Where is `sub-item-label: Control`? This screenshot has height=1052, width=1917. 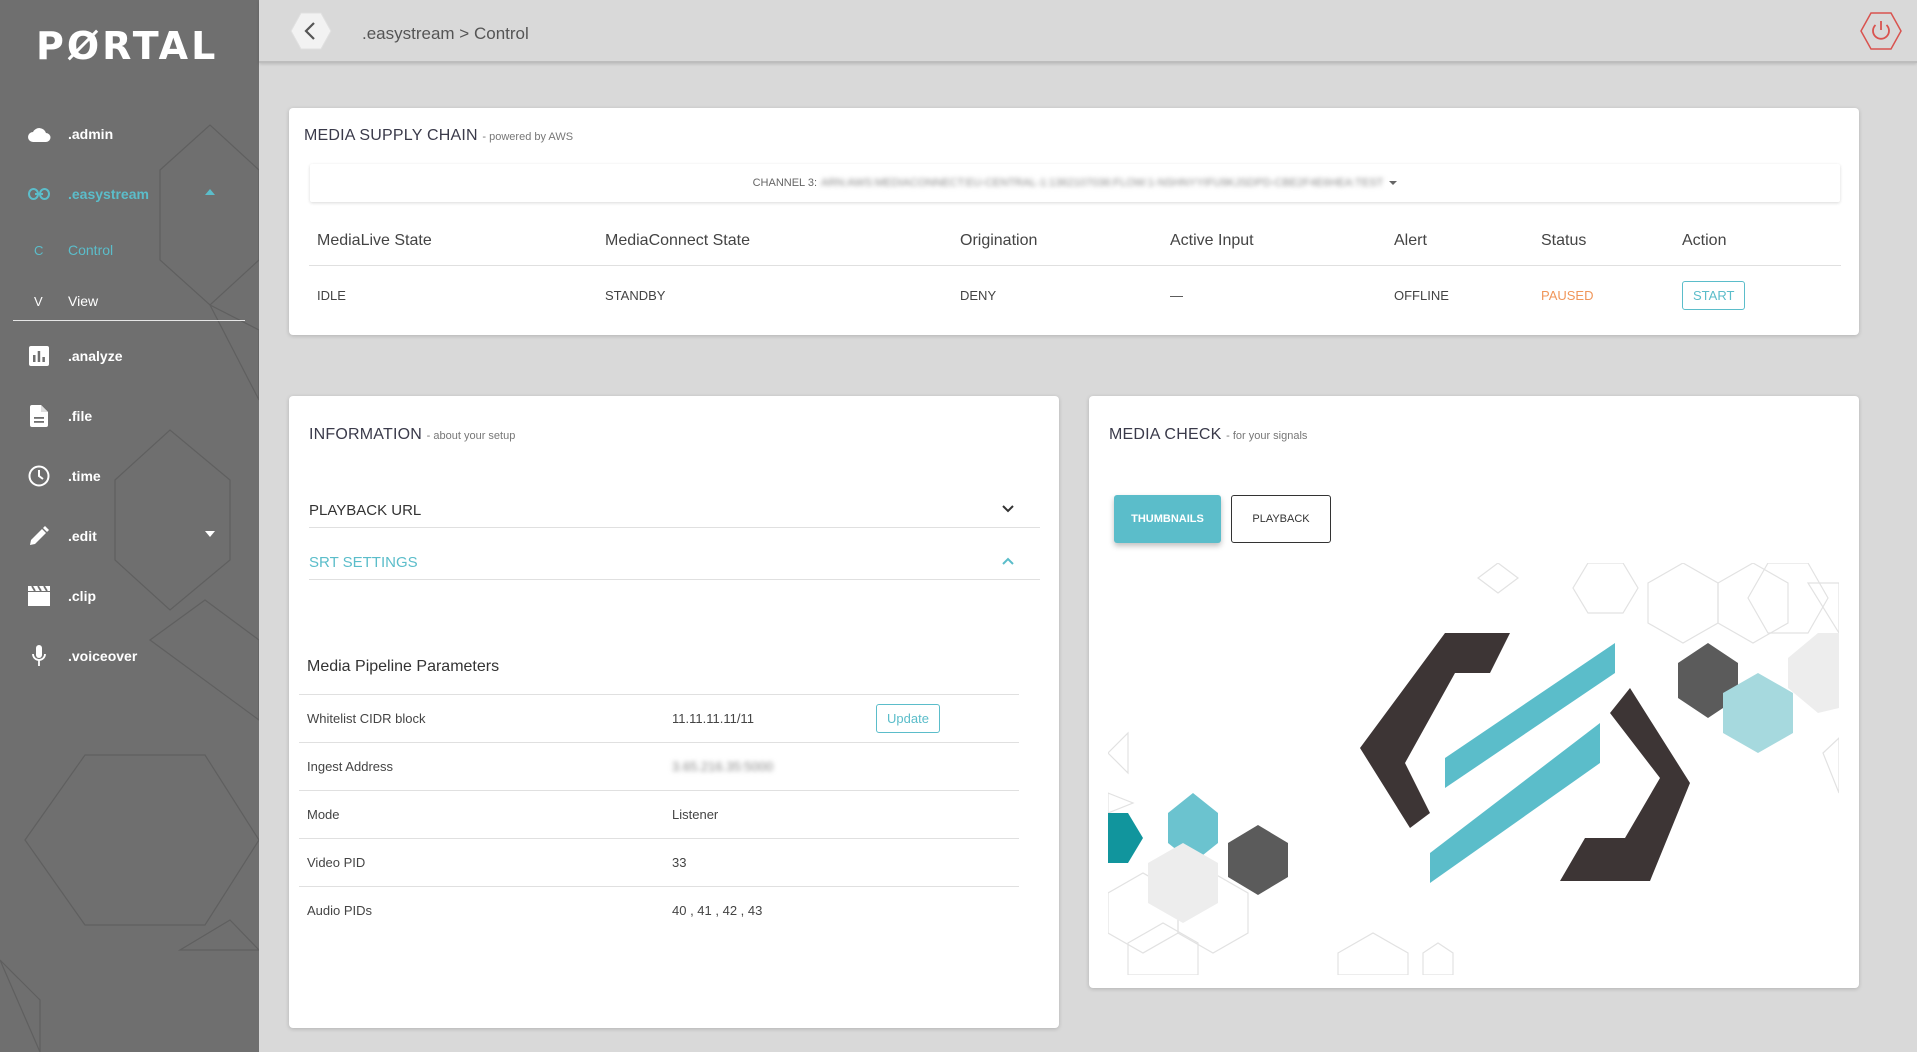
sub-item-label: Control is located at coordinates (91, 250).